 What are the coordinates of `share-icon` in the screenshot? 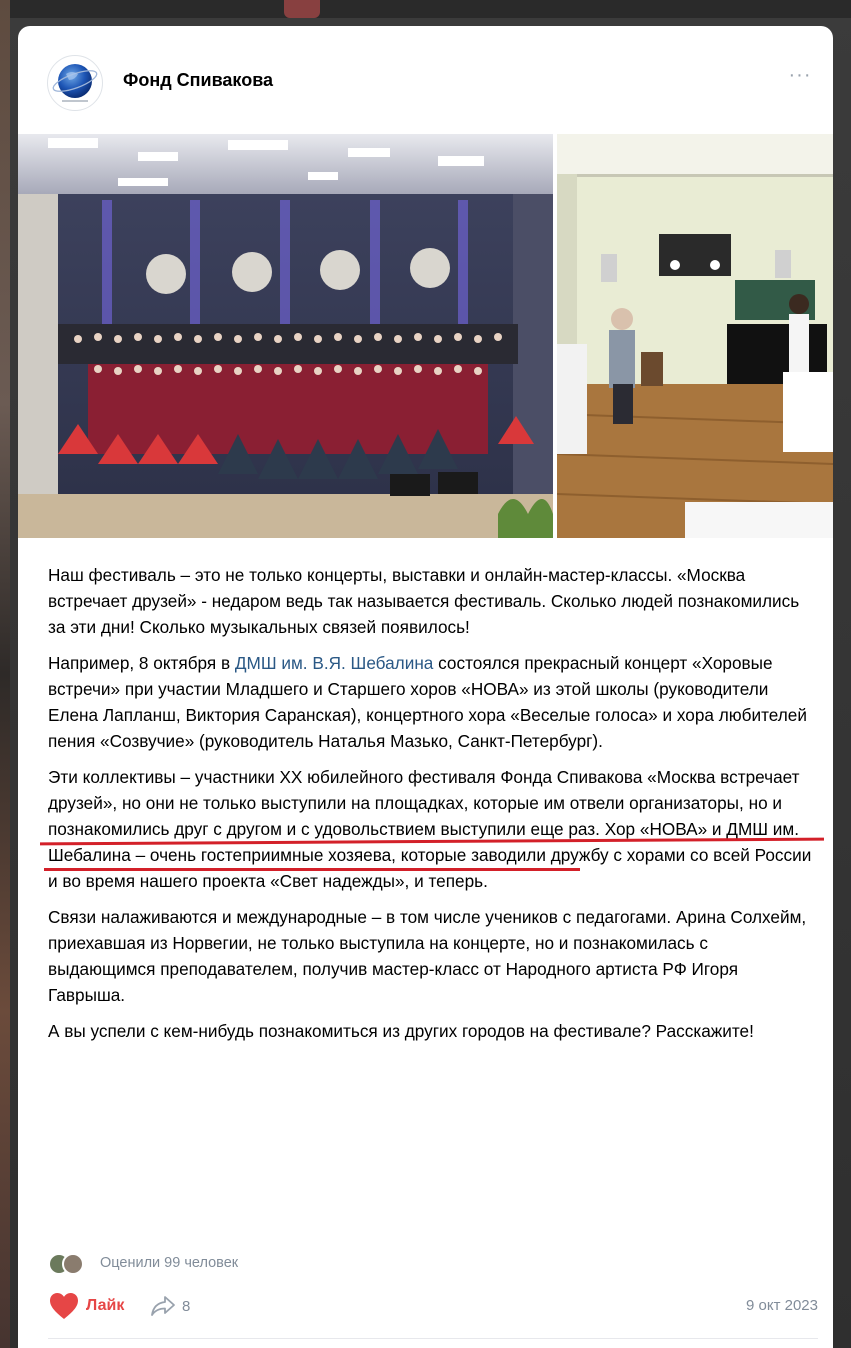 It's located at (163, 1306).